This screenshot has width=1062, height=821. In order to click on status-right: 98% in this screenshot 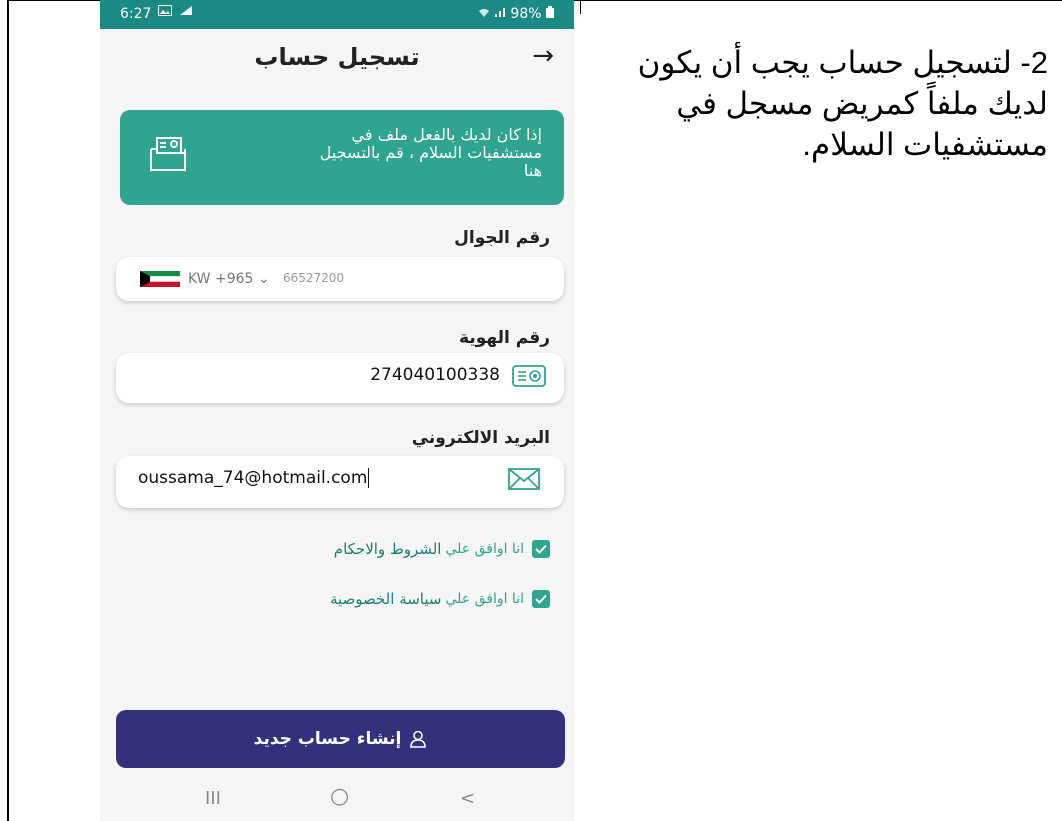, I will do `click(516, 14)`.